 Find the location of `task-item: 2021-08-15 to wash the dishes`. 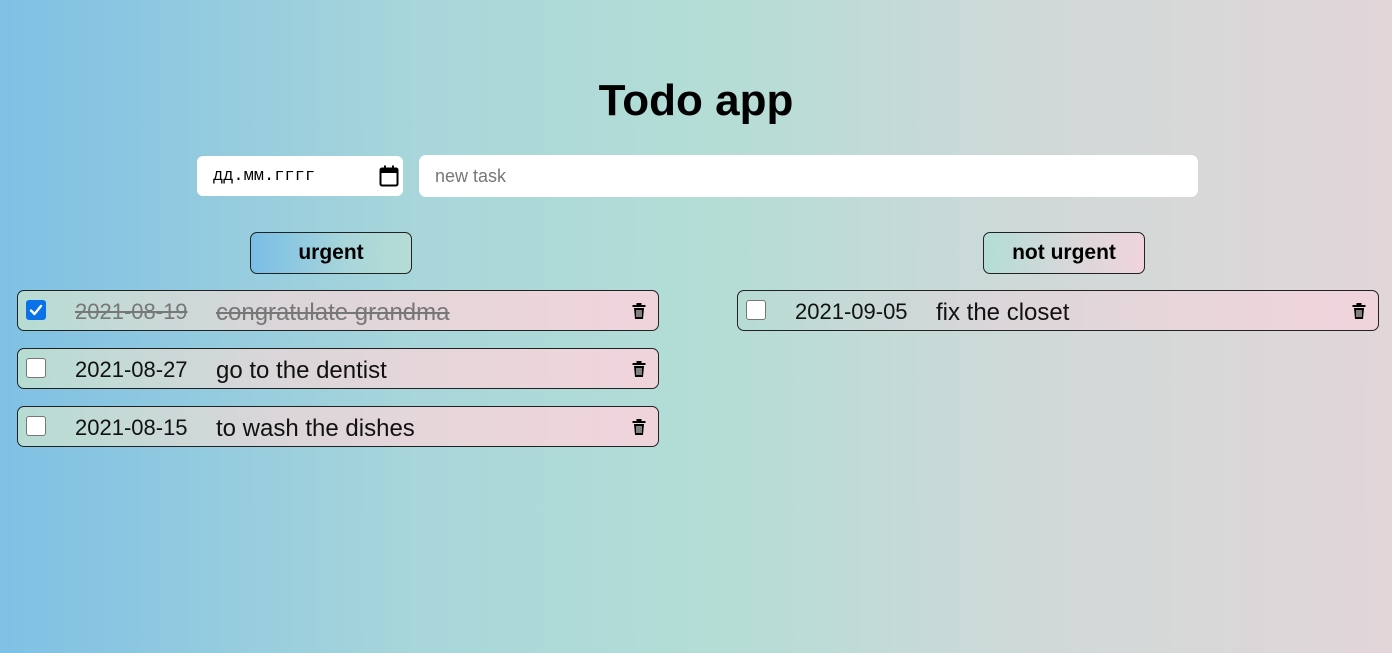

task-item: 2021-08-15 to wash the dishes is located at coordinates (338, 426).